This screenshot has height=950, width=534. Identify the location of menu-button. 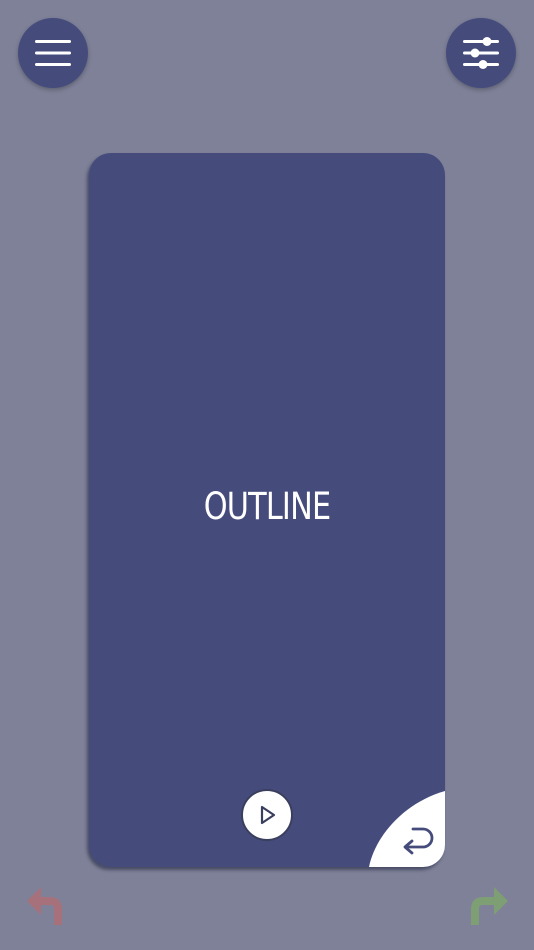
(53, 53).